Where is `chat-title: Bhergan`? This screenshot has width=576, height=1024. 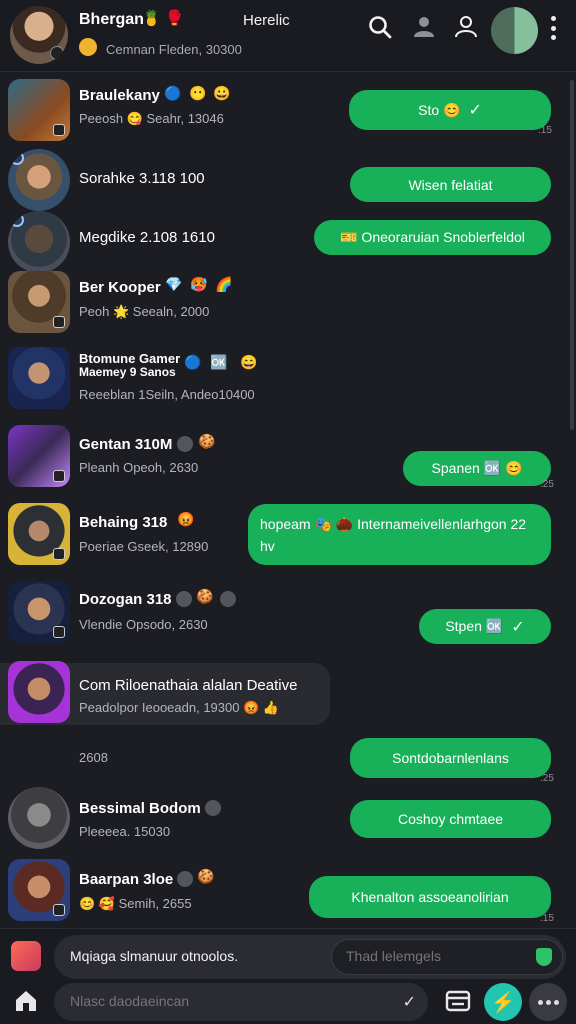 chat-title: Bhergan is located at coordinates (111, 19).